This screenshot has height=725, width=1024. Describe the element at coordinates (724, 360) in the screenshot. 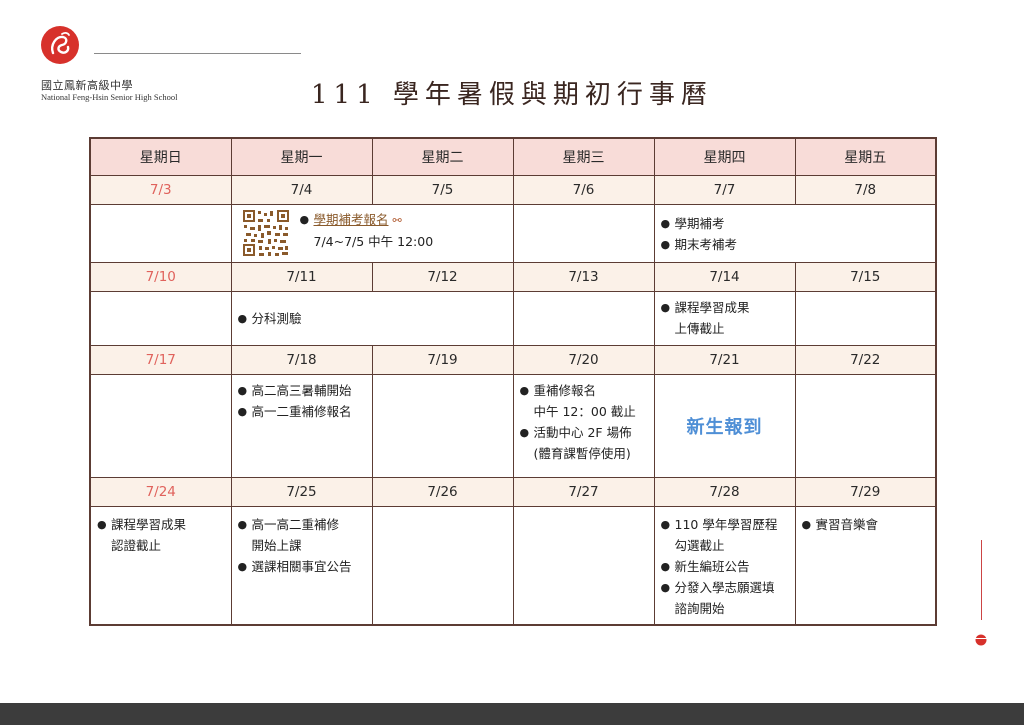

I see `date-cell: 7/21` at that location.